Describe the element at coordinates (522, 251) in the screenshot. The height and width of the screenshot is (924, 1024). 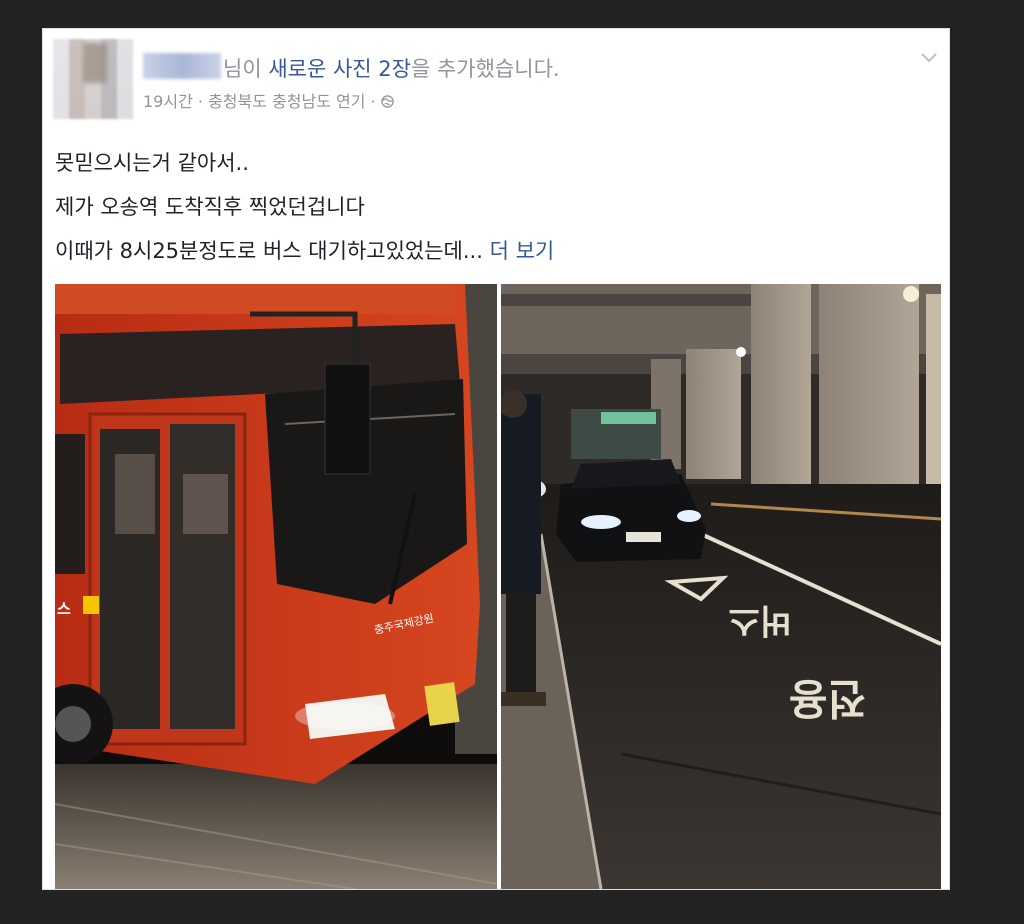
I see `see-more-link: 더 보기` at that location.